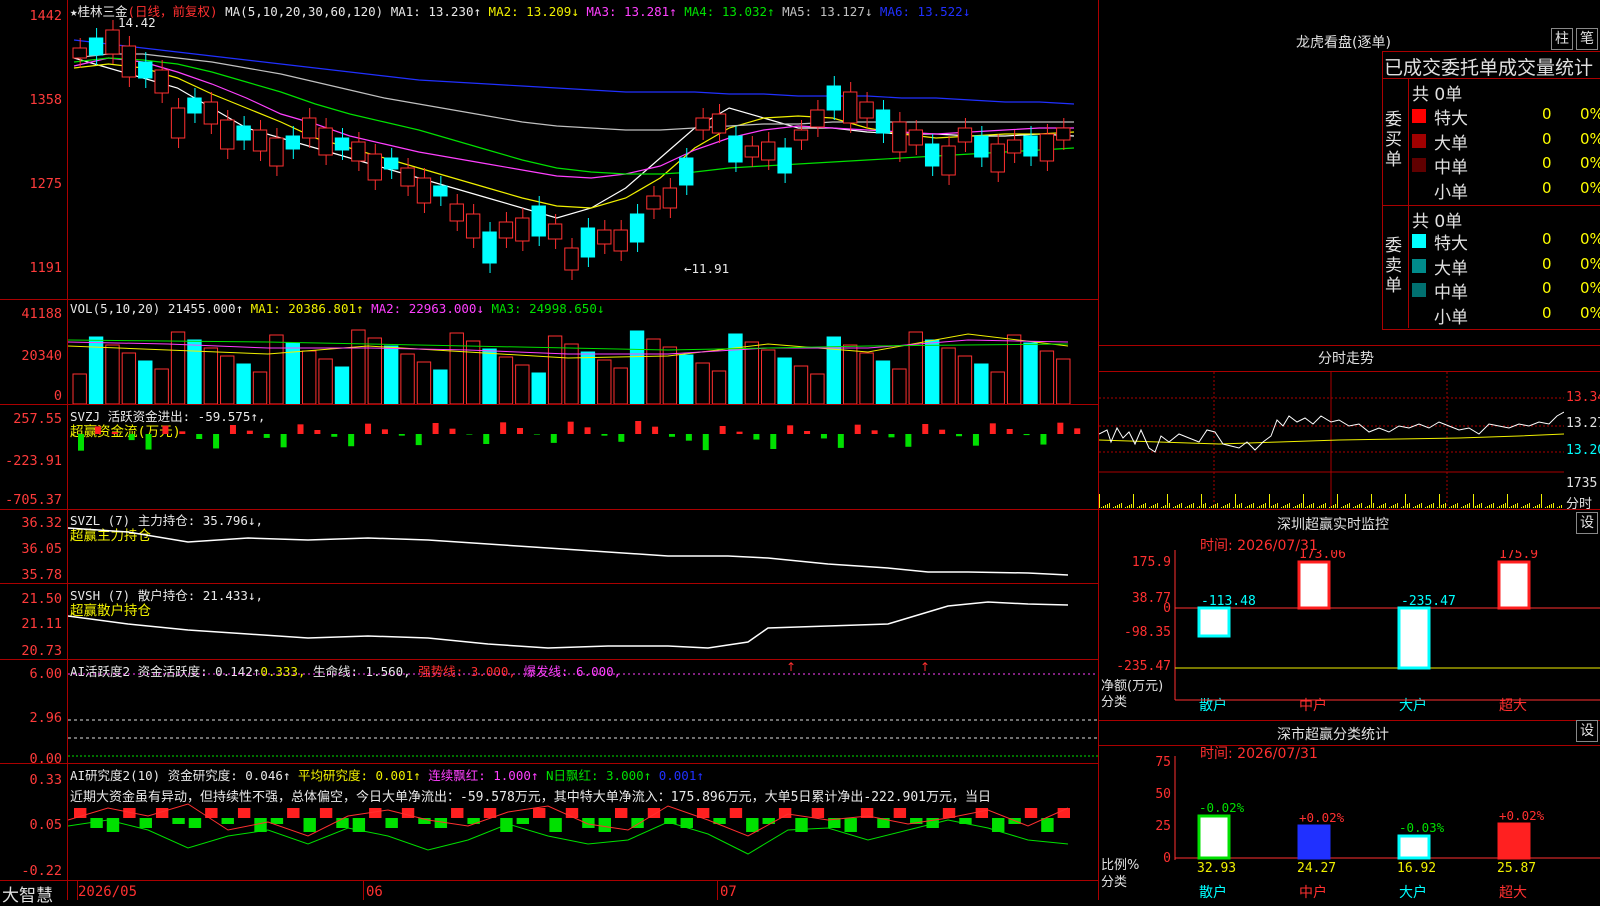 The height and width of the screenshot is (906, 1600). Describe the element at coordinates (1147, 632) in the screenshot. I see `sz-tick: -98.35` at that location.